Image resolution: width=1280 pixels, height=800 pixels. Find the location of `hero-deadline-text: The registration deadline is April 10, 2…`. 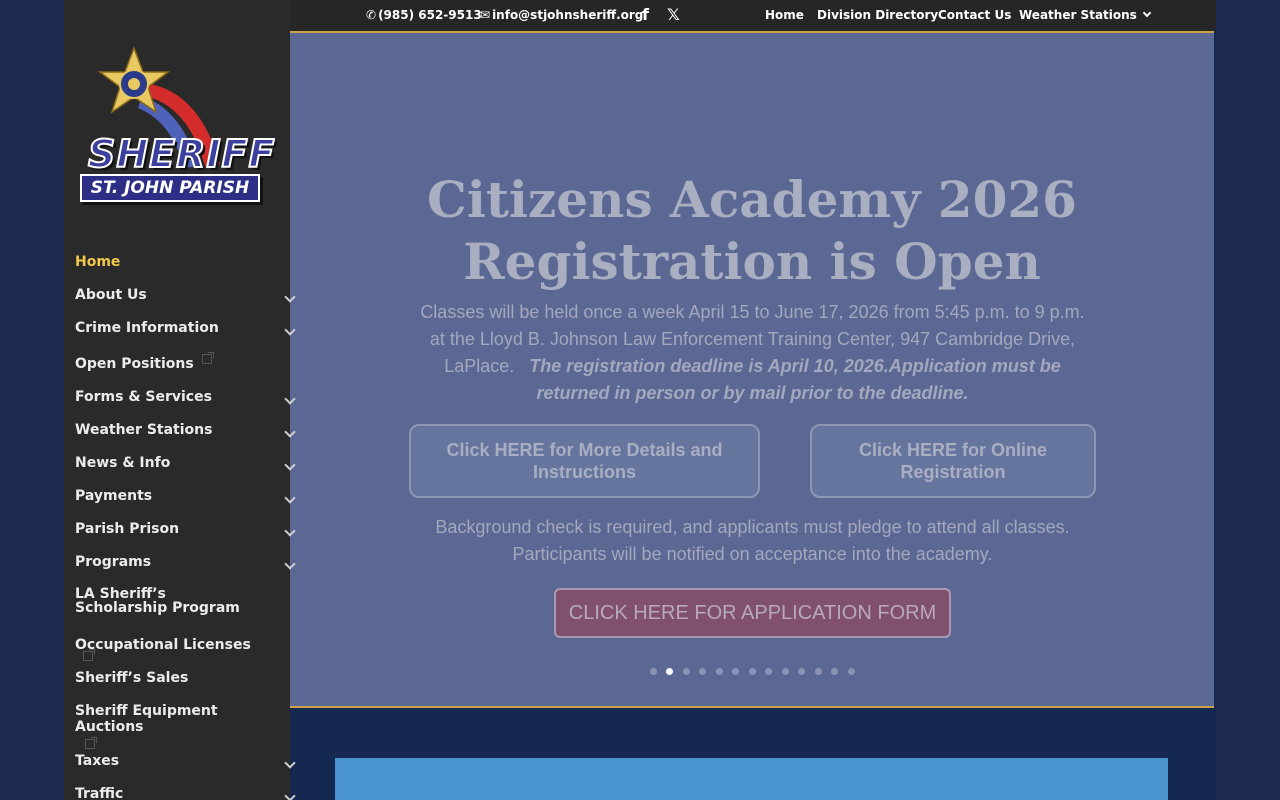

hero-deadline-text: The registration deadline is April 10, 2… is located at coordinates (795, 379).